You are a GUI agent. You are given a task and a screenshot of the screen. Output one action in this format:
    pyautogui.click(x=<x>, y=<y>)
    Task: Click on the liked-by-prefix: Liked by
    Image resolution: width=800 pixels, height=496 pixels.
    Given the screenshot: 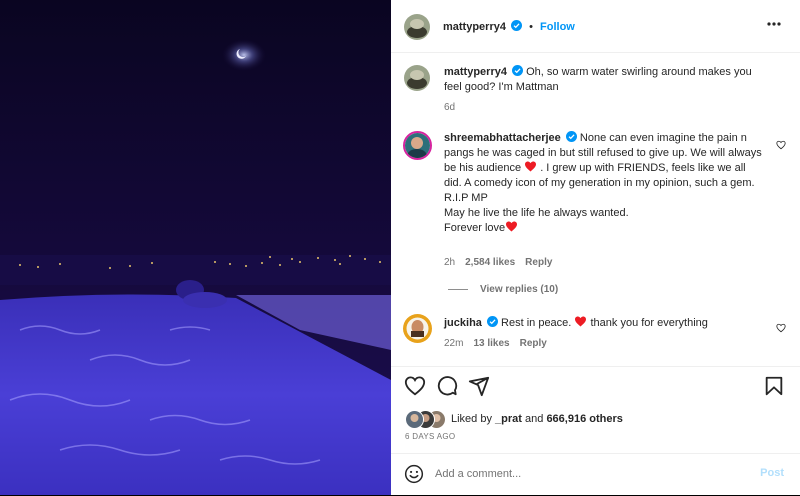 What is the action you would take?
    pyautogui.click(x=471, y=419)
    